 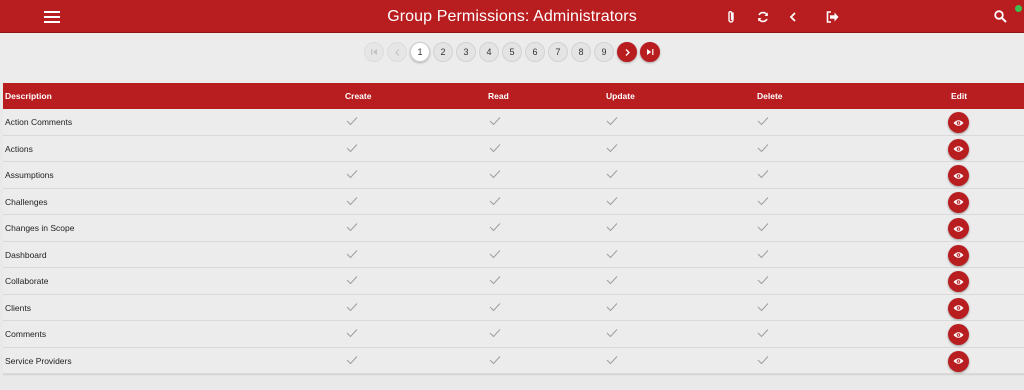 I want to click on attachment-button, so click(x=731, y=16).